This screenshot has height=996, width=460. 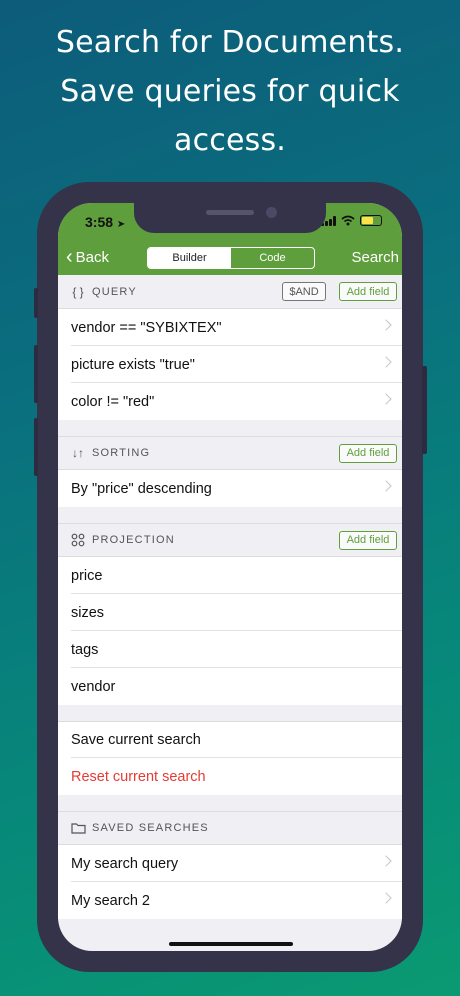 I want to click on projection-section-header: PROJECTION Add field, so click(x=230, y=540).